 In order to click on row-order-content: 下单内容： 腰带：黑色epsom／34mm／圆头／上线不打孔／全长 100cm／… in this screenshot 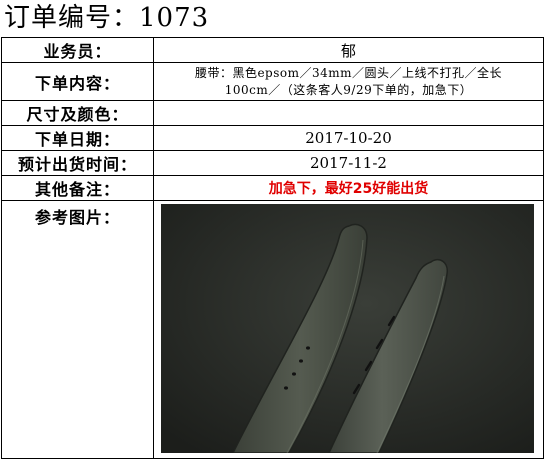, I will do `click(272, 81)`.